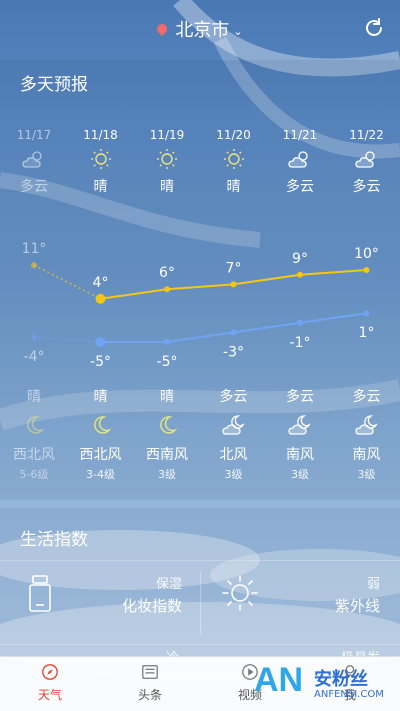  Describe the element at coordinates (150, 684) in the screenshot. I see `tab-news: 头条` at that location.